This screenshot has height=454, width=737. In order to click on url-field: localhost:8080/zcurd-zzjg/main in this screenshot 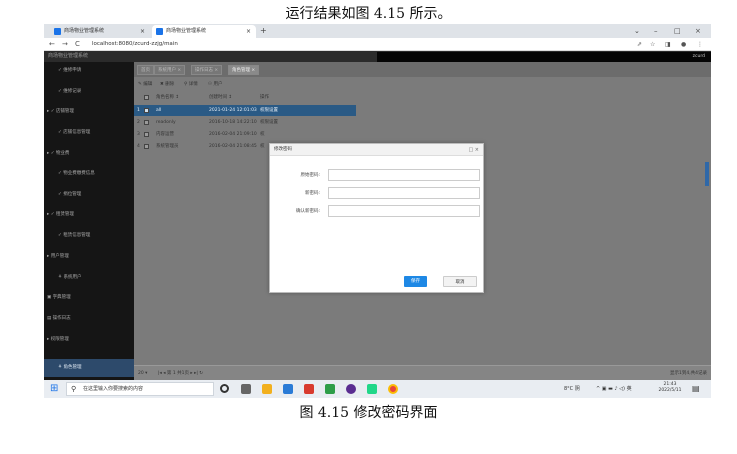, I will do `click(135, 44)`.